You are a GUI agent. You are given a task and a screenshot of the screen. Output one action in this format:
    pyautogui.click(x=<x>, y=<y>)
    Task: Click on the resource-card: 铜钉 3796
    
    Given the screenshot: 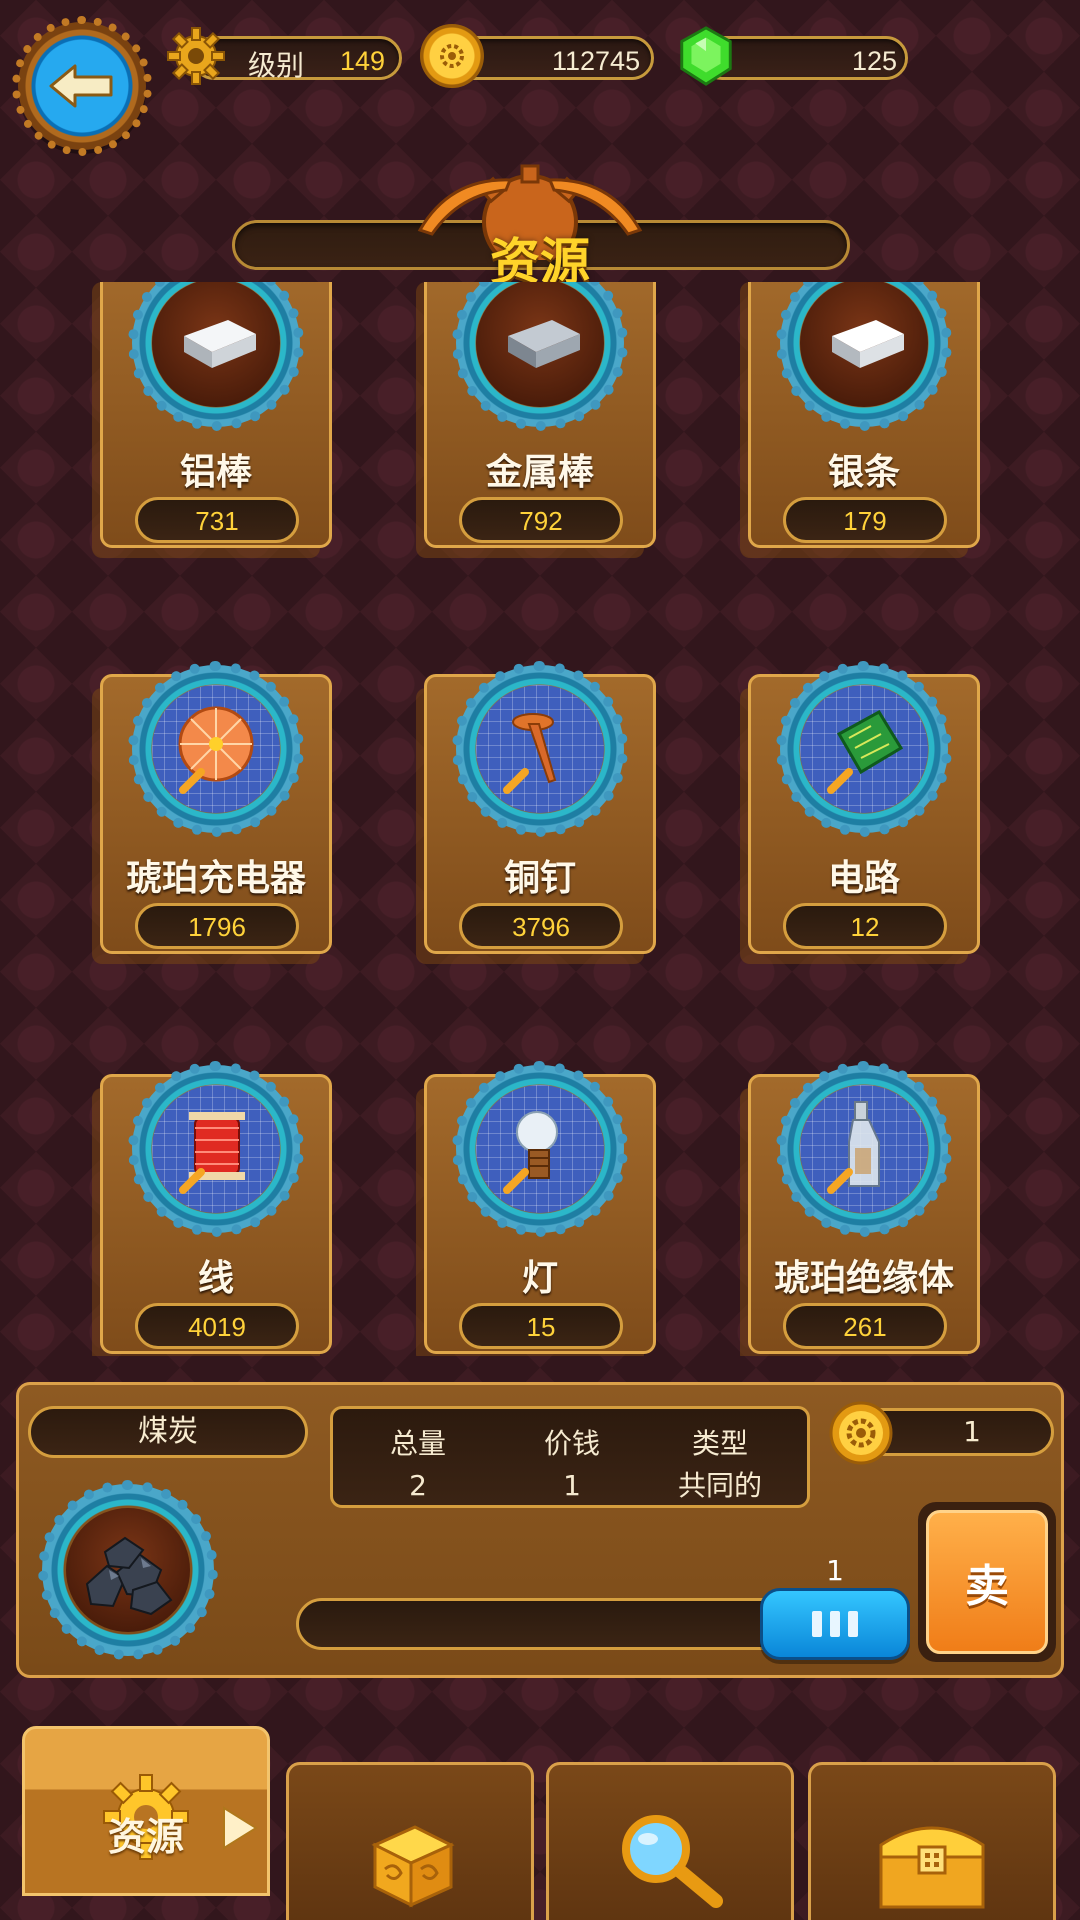 What is the action you would take?
    pyautogui.click(x=540, y=807)
    